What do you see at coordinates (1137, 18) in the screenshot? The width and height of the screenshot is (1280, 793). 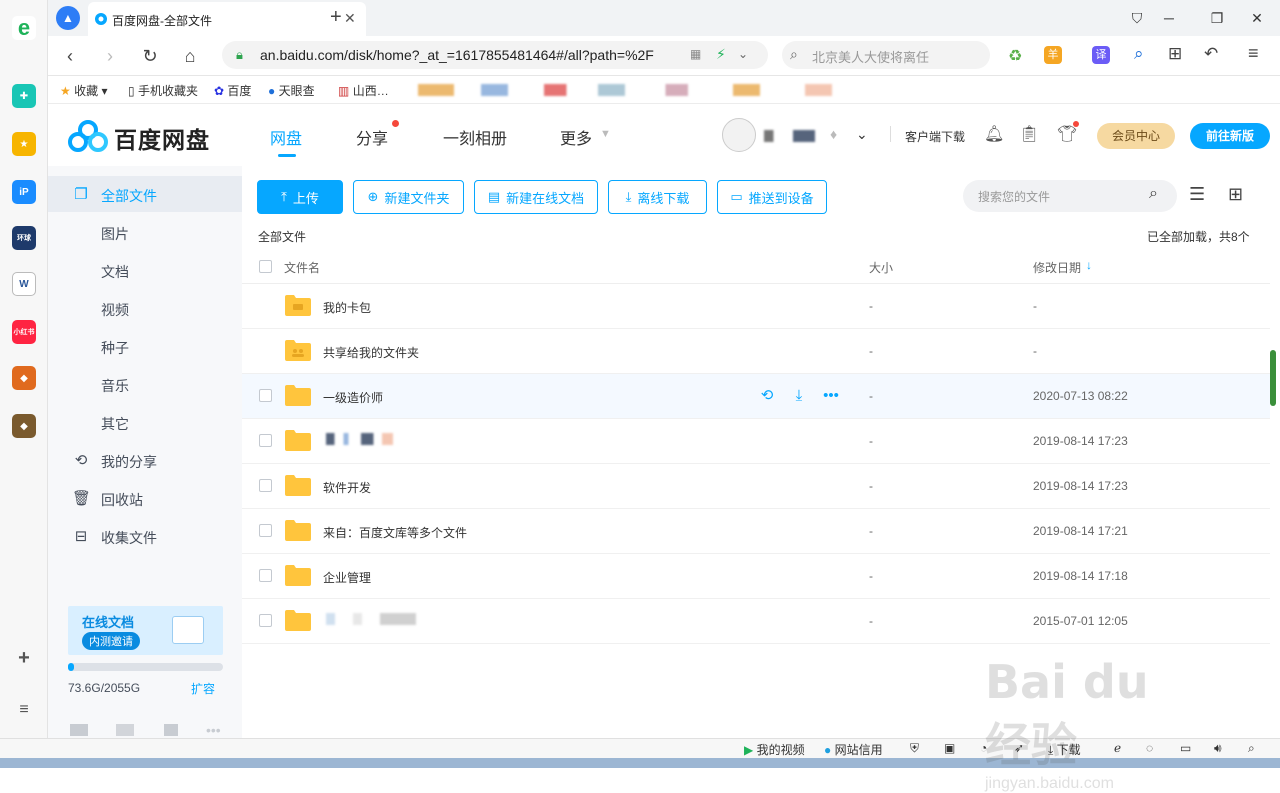 I see `shirt-skin-icon: ⛉` at bounding box center [1137, 18].